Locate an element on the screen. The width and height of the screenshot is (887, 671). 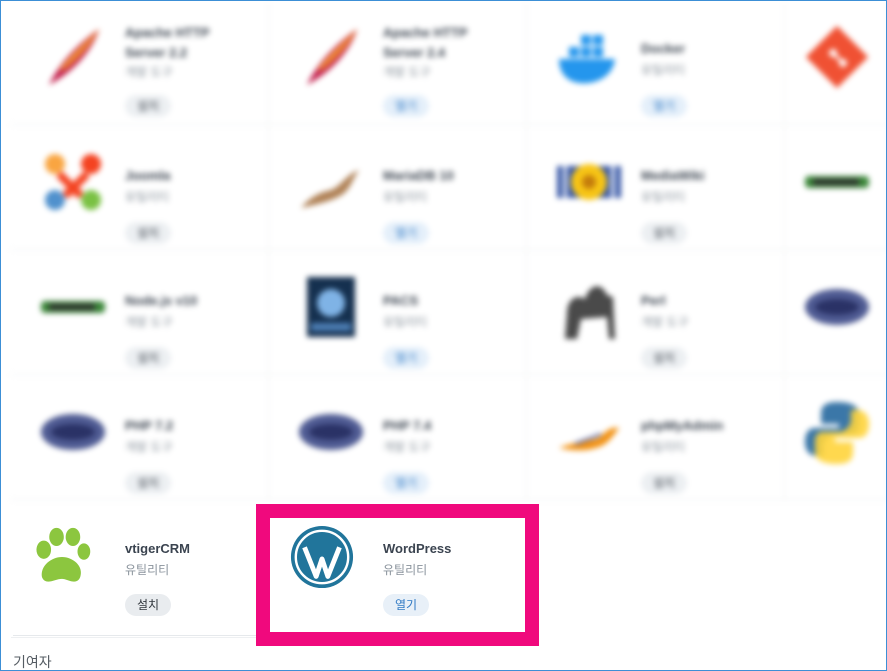
app-name: MediaWiki is located at coordinates (673, 175).